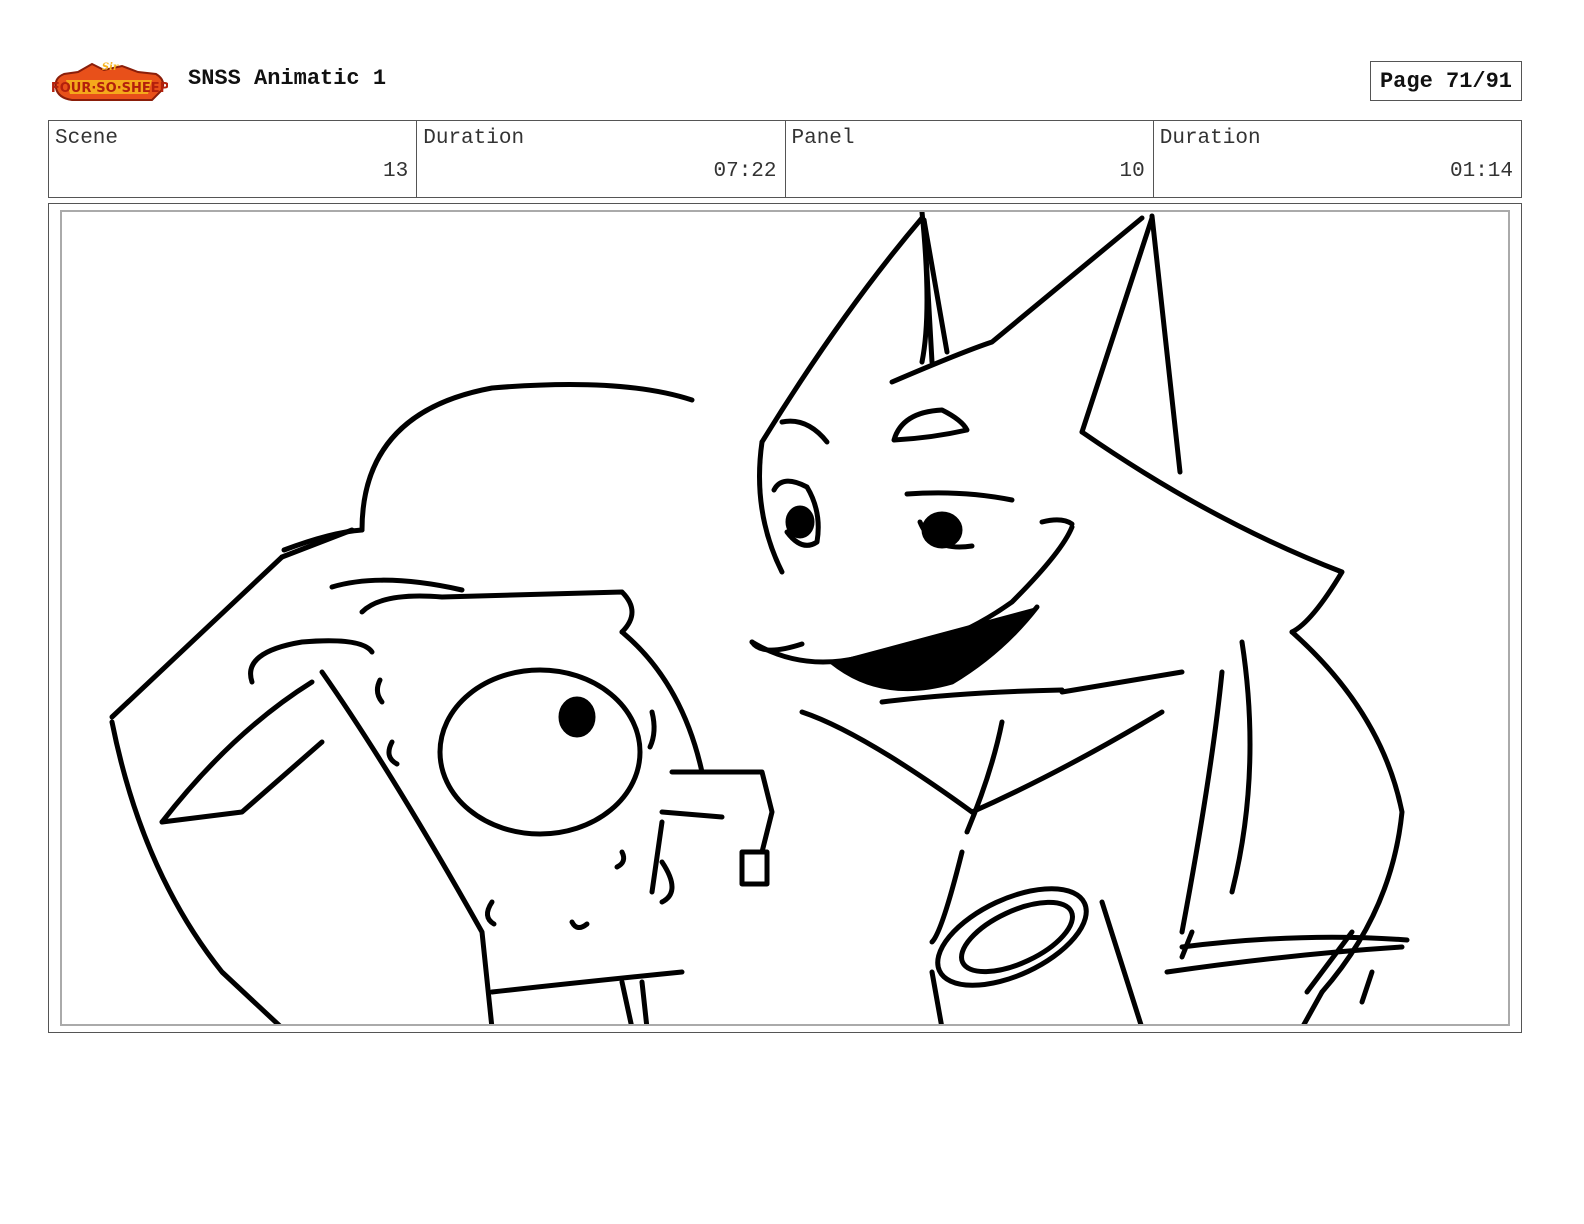 This screenshot has height=1224, width=1584. I want to click on scene-duration-value: 07:22, so click(745, 171).